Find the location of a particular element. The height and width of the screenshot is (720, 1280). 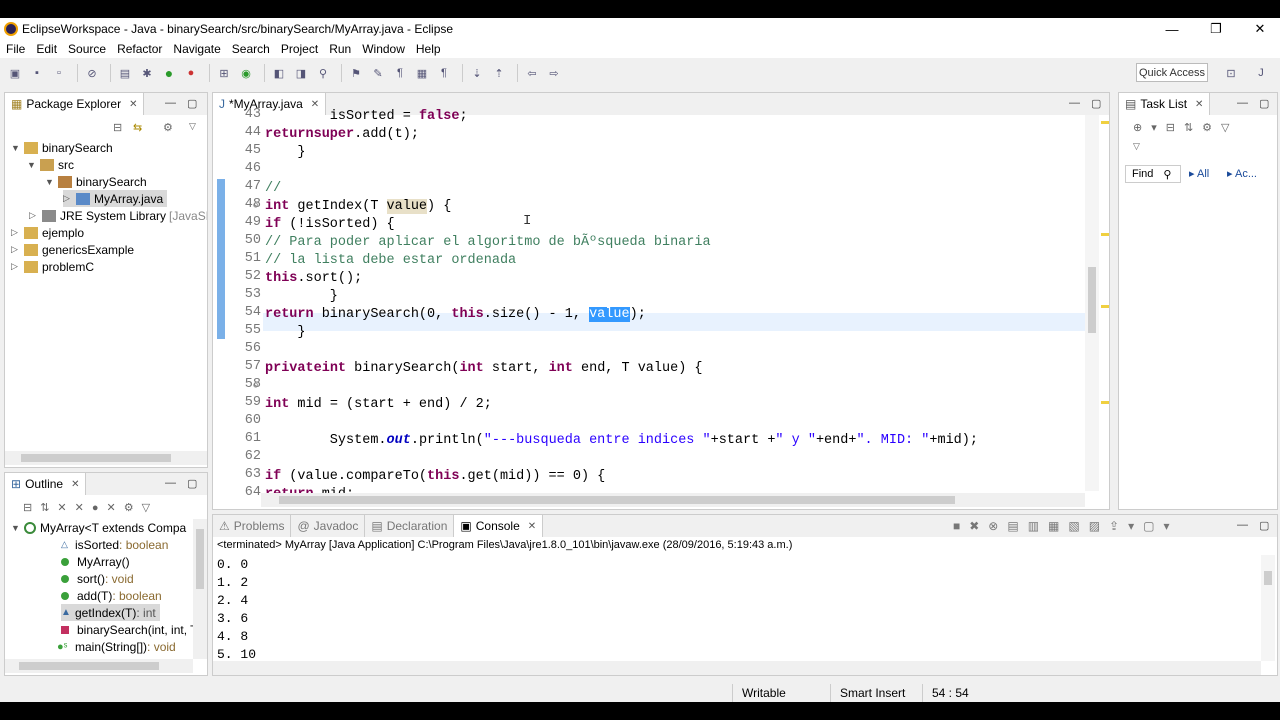

open-perspective-icon: ⊡ is located at coordinates (1231, 73).